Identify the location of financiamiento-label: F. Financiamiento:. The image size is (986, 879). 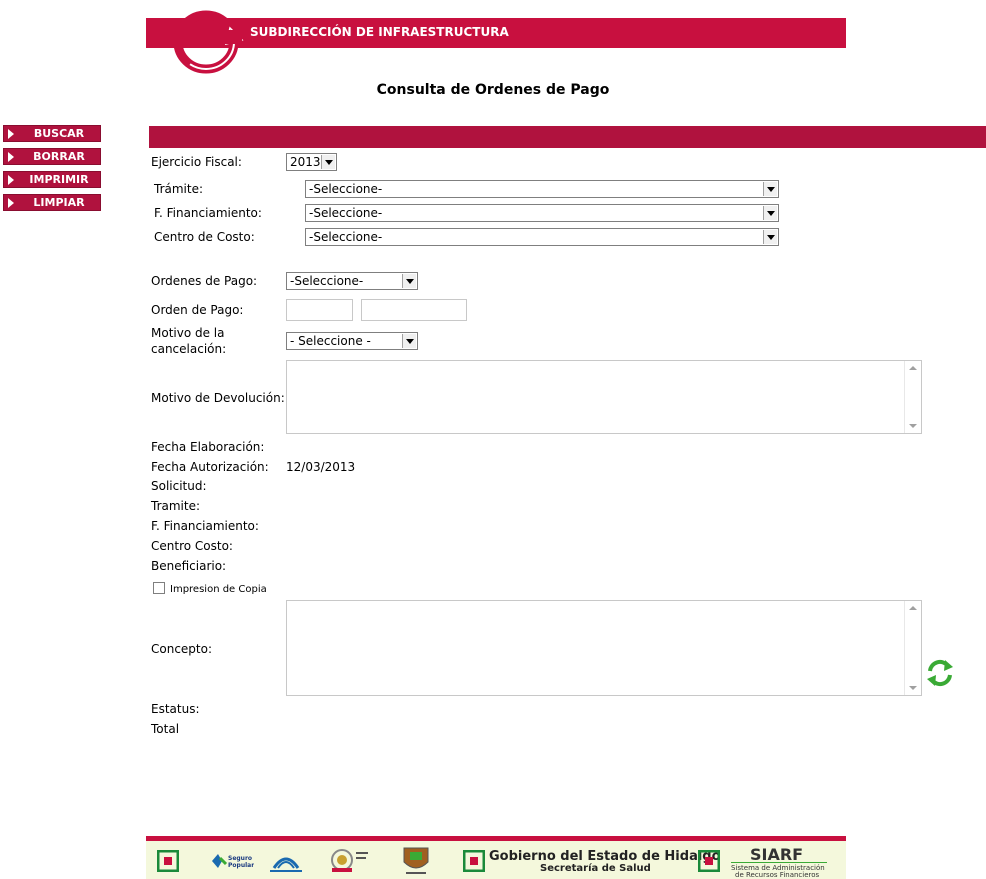
(208, 213).